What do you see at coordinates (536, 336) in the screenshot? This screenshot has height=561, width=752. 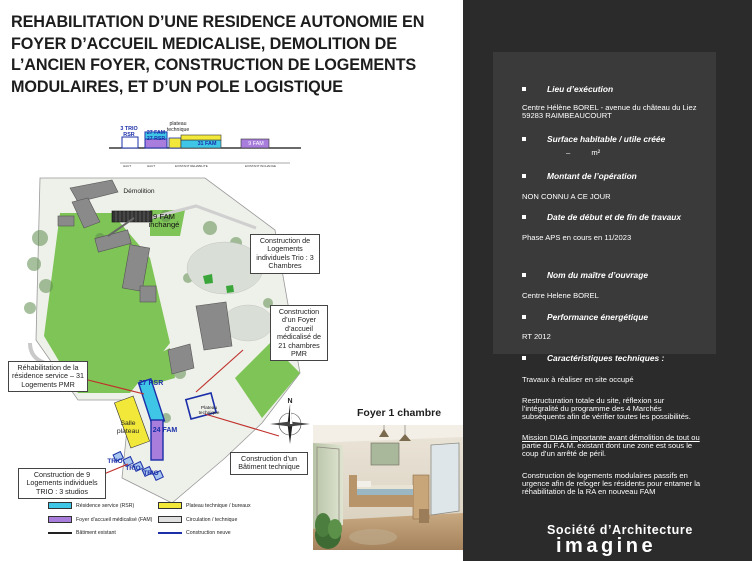 I see `value-performance: RT 2012` at bounding box center [536, 336].